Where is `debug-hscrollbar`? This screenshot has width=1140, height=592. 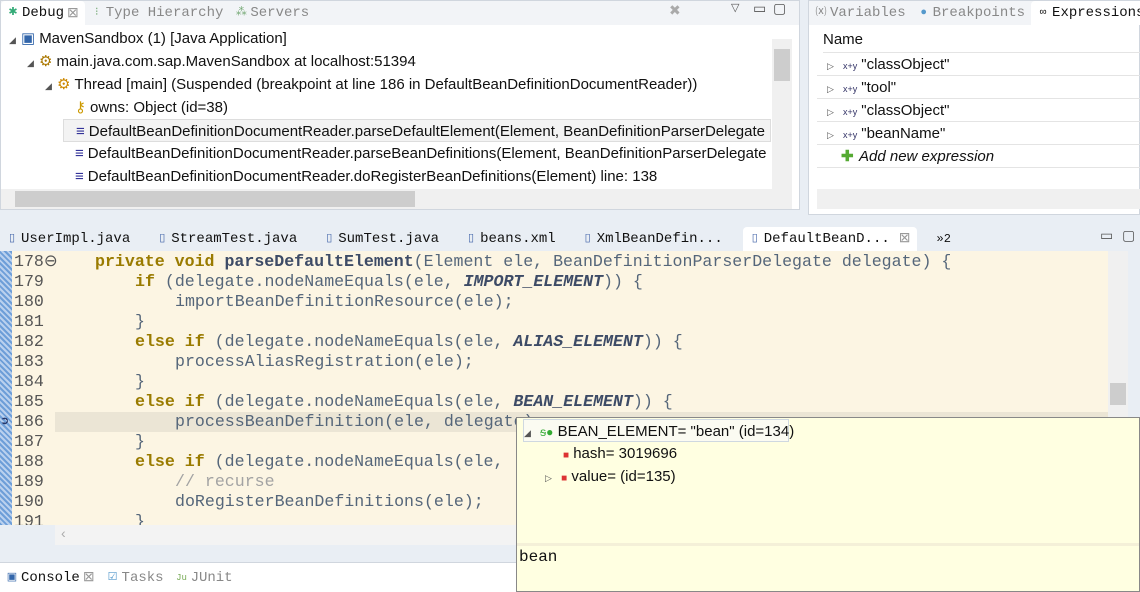 debug-hscrollbar is located at coordinates (396, 199).